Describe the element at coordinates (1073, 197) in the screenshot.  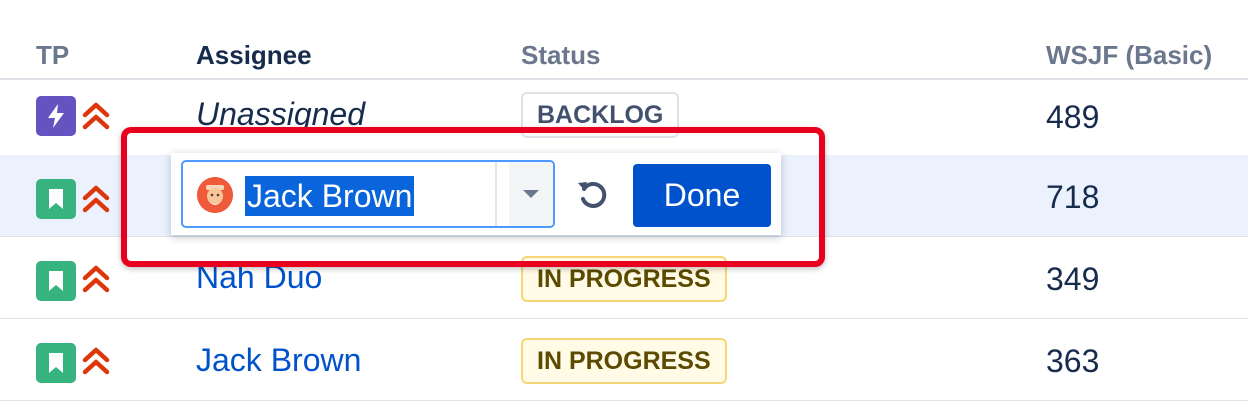
I see `wsjf-value: 718` at that location.